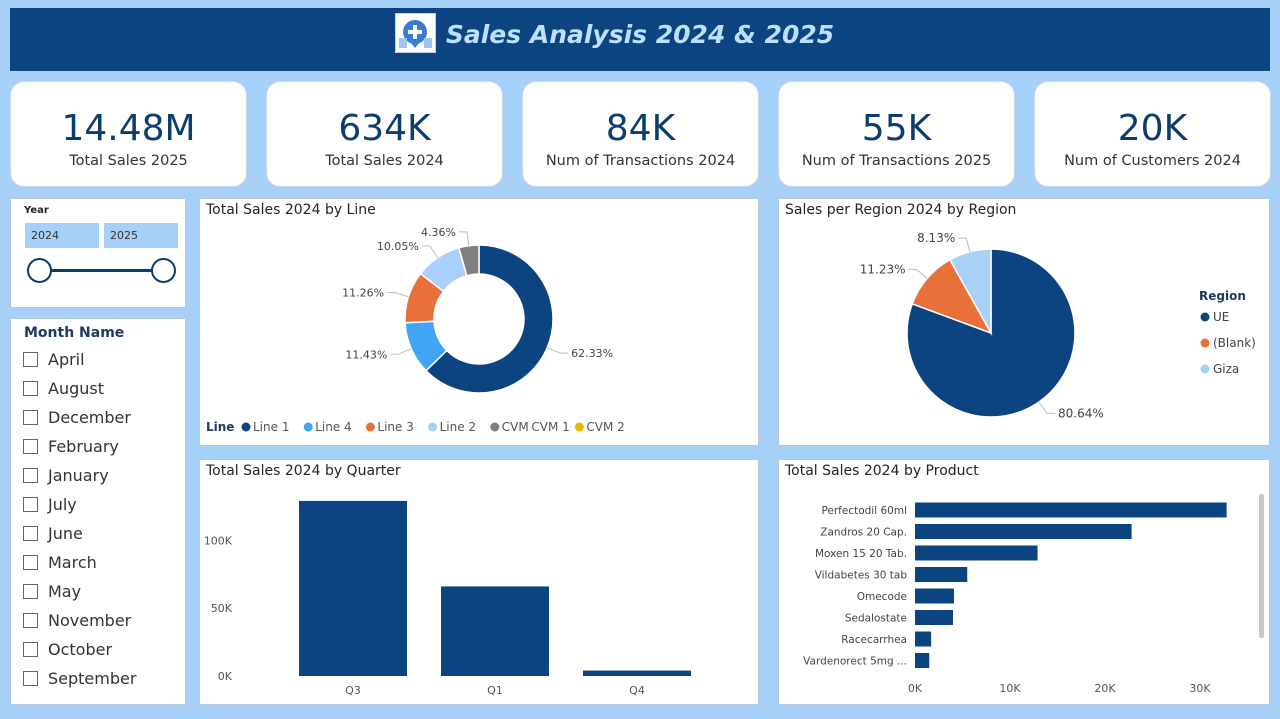 The width and height of the screenshot is (1280, 719). What do you see at coordinates (77, 417) in the screenshot?
I see `month-option: December` at bounding box center [77, 417].